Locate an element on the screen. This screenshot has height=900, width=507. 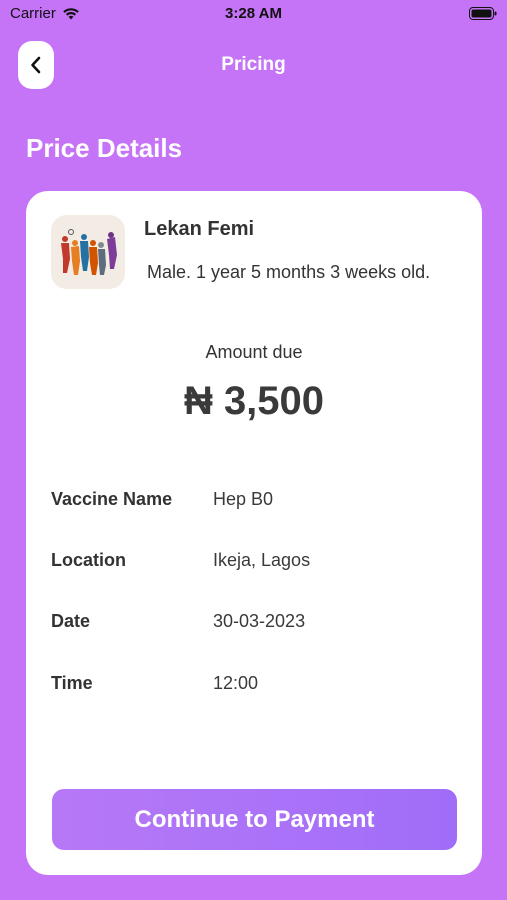
detail-label: Vaccine Name is located at coordinates (112, 499).